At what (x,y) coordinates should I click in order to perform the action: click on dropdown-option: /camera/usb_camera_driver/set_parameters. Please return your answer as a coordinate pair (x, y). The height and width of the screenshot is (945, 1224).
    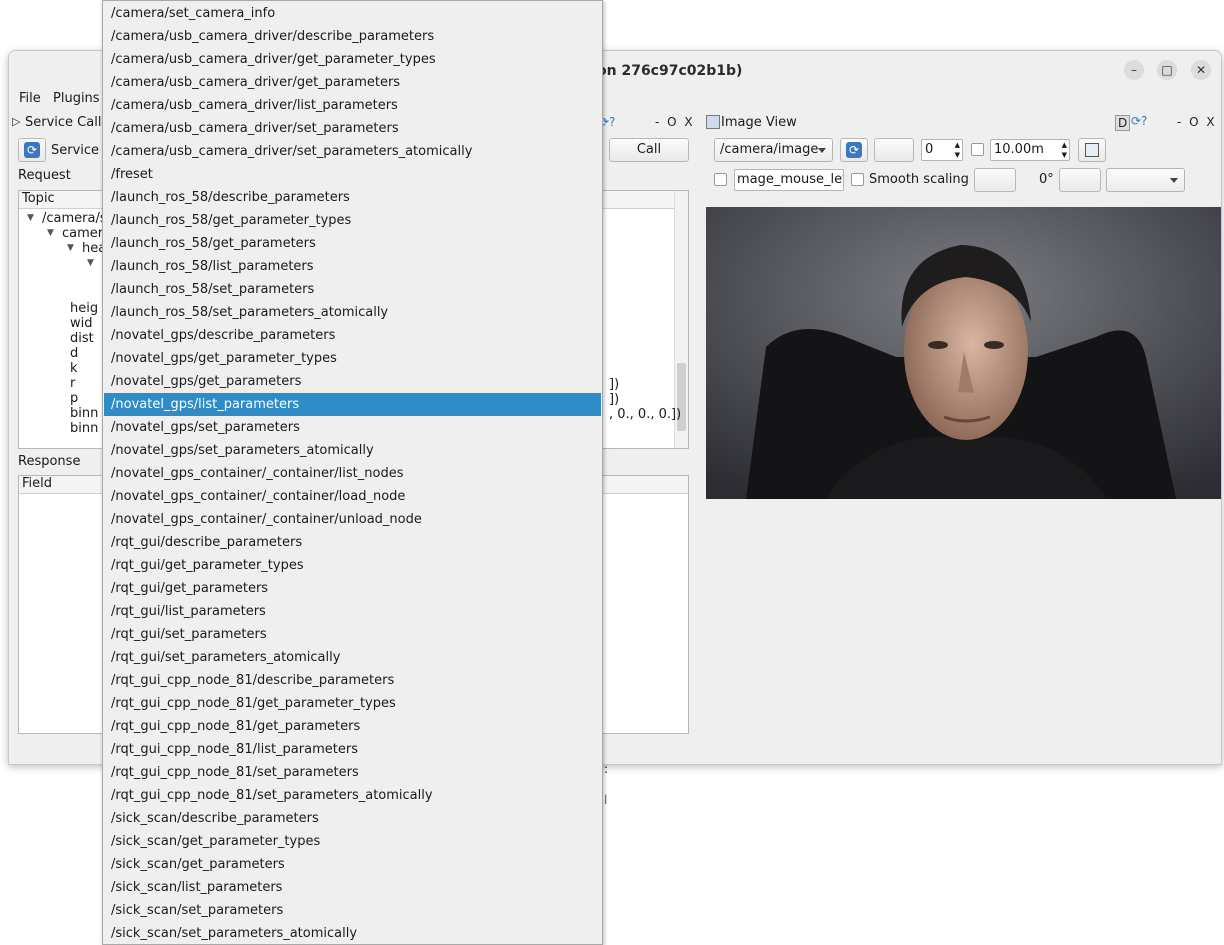
    Looking at the image, I should click on (352, 128).